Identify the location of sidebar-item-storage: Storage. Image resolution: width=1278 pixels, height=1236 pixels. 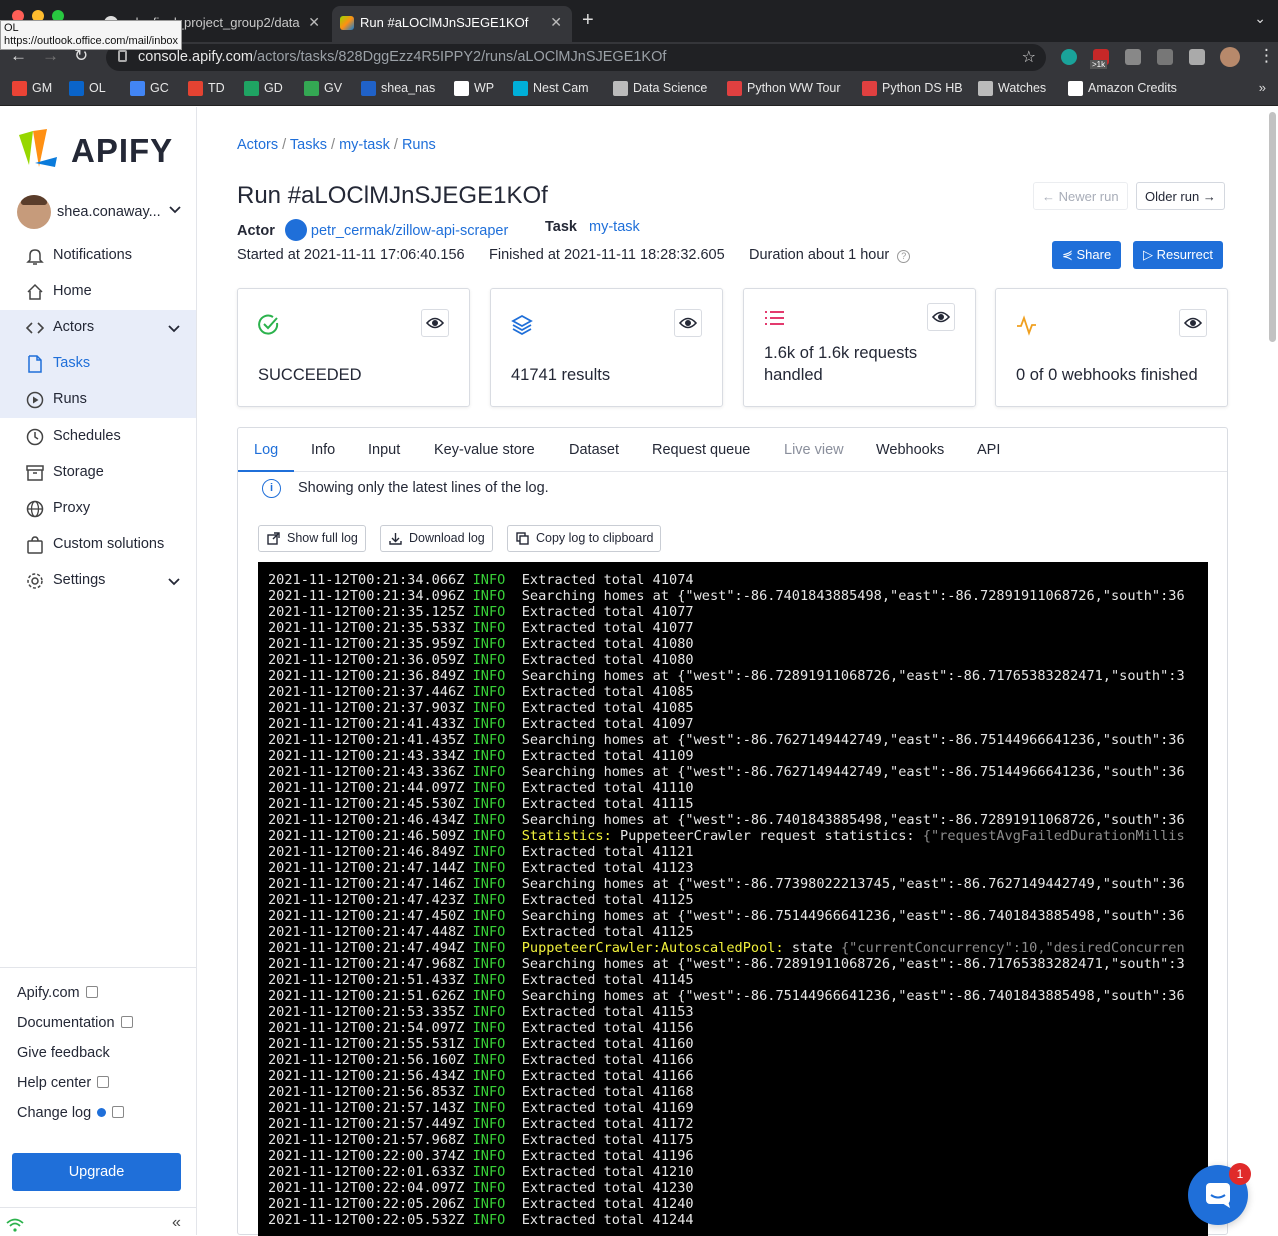
(98, 473).